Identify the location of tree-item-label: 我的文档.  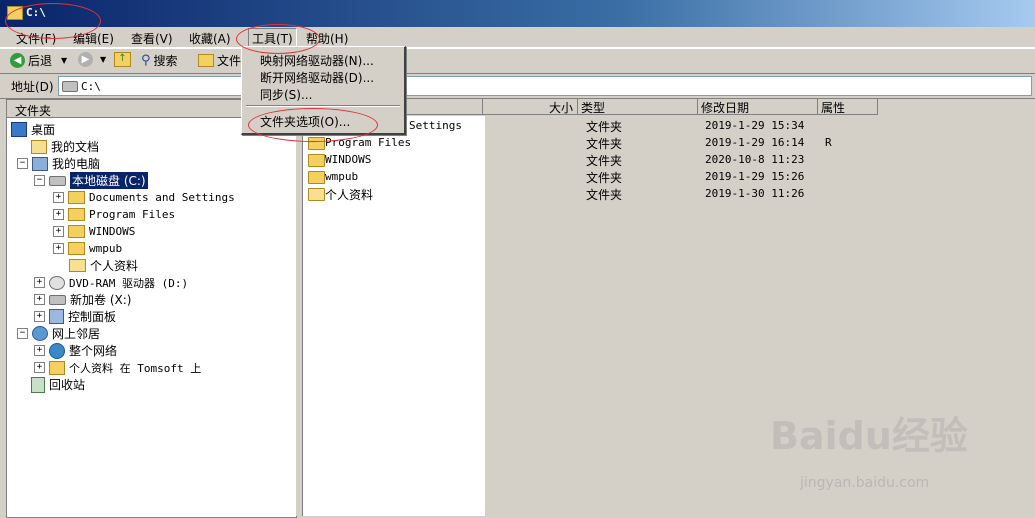
(75, 147).